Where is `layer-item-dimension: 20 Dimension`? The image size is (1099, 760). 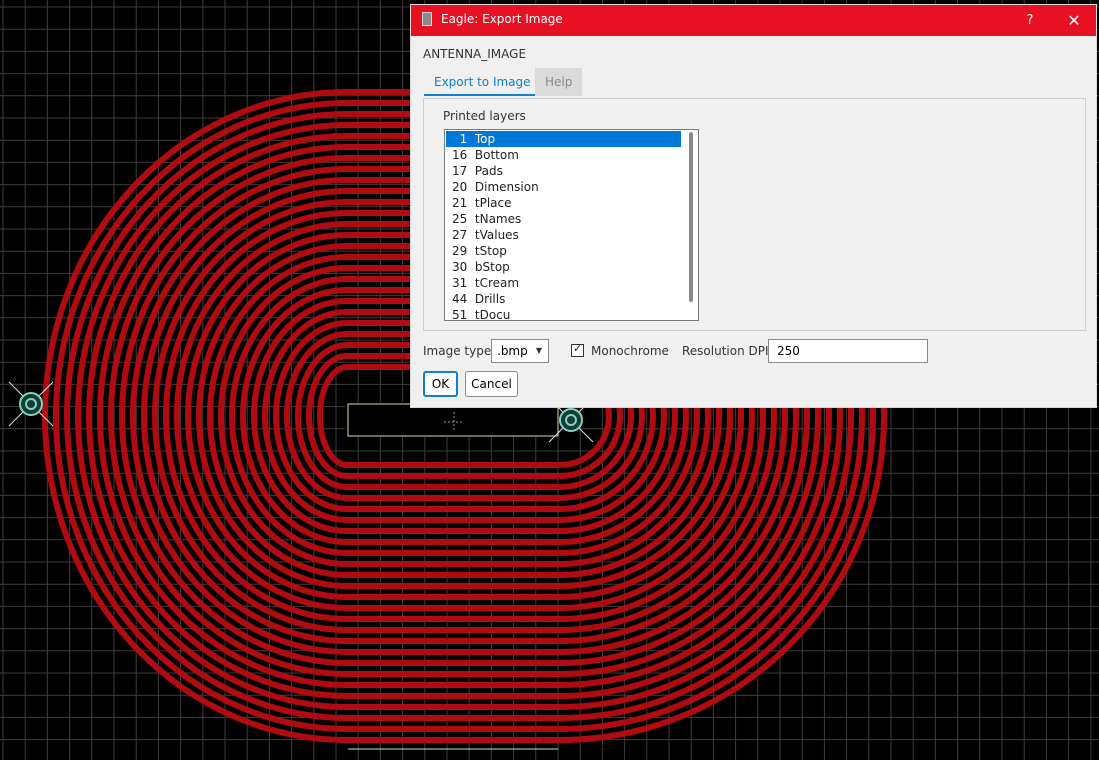 layer-item-dimension: 20 Dimension is located at coordinates (563, 187).